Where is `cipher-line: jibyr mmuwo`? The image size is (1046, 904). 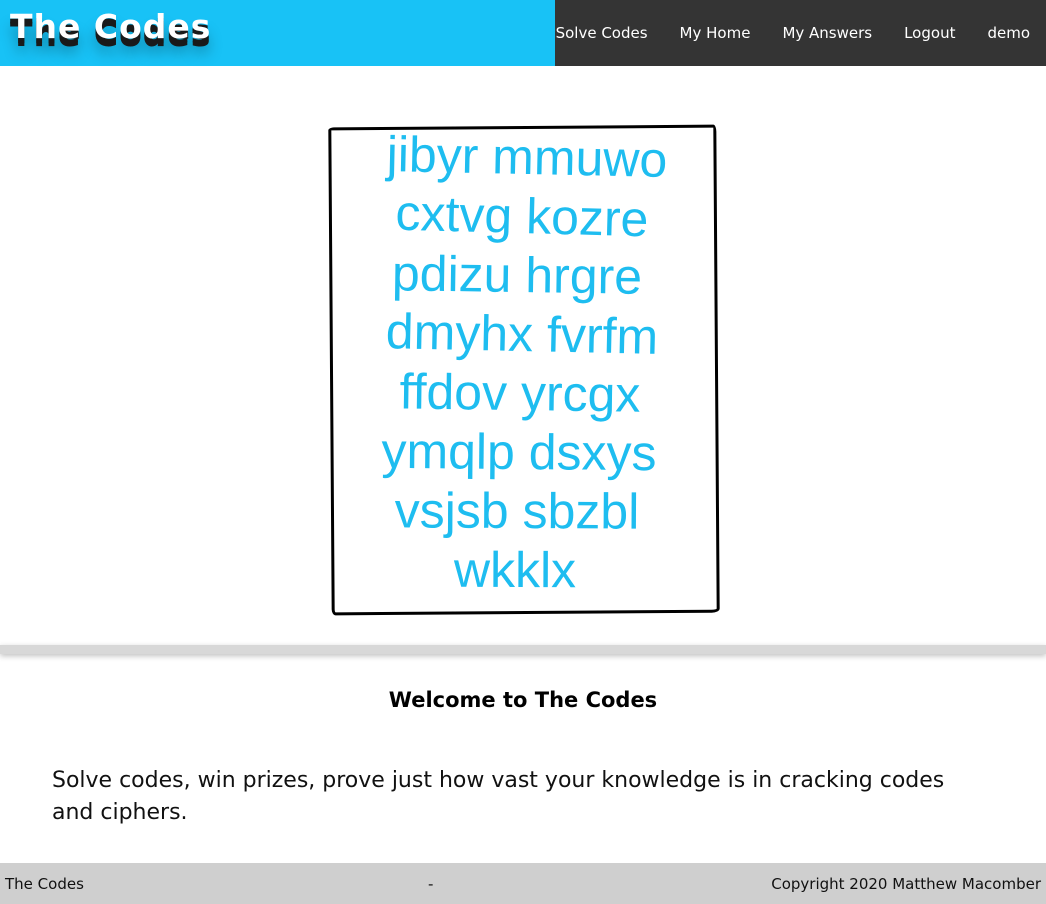
cipher-line: jibyr mmuwo is located at coordinates (527, 157).